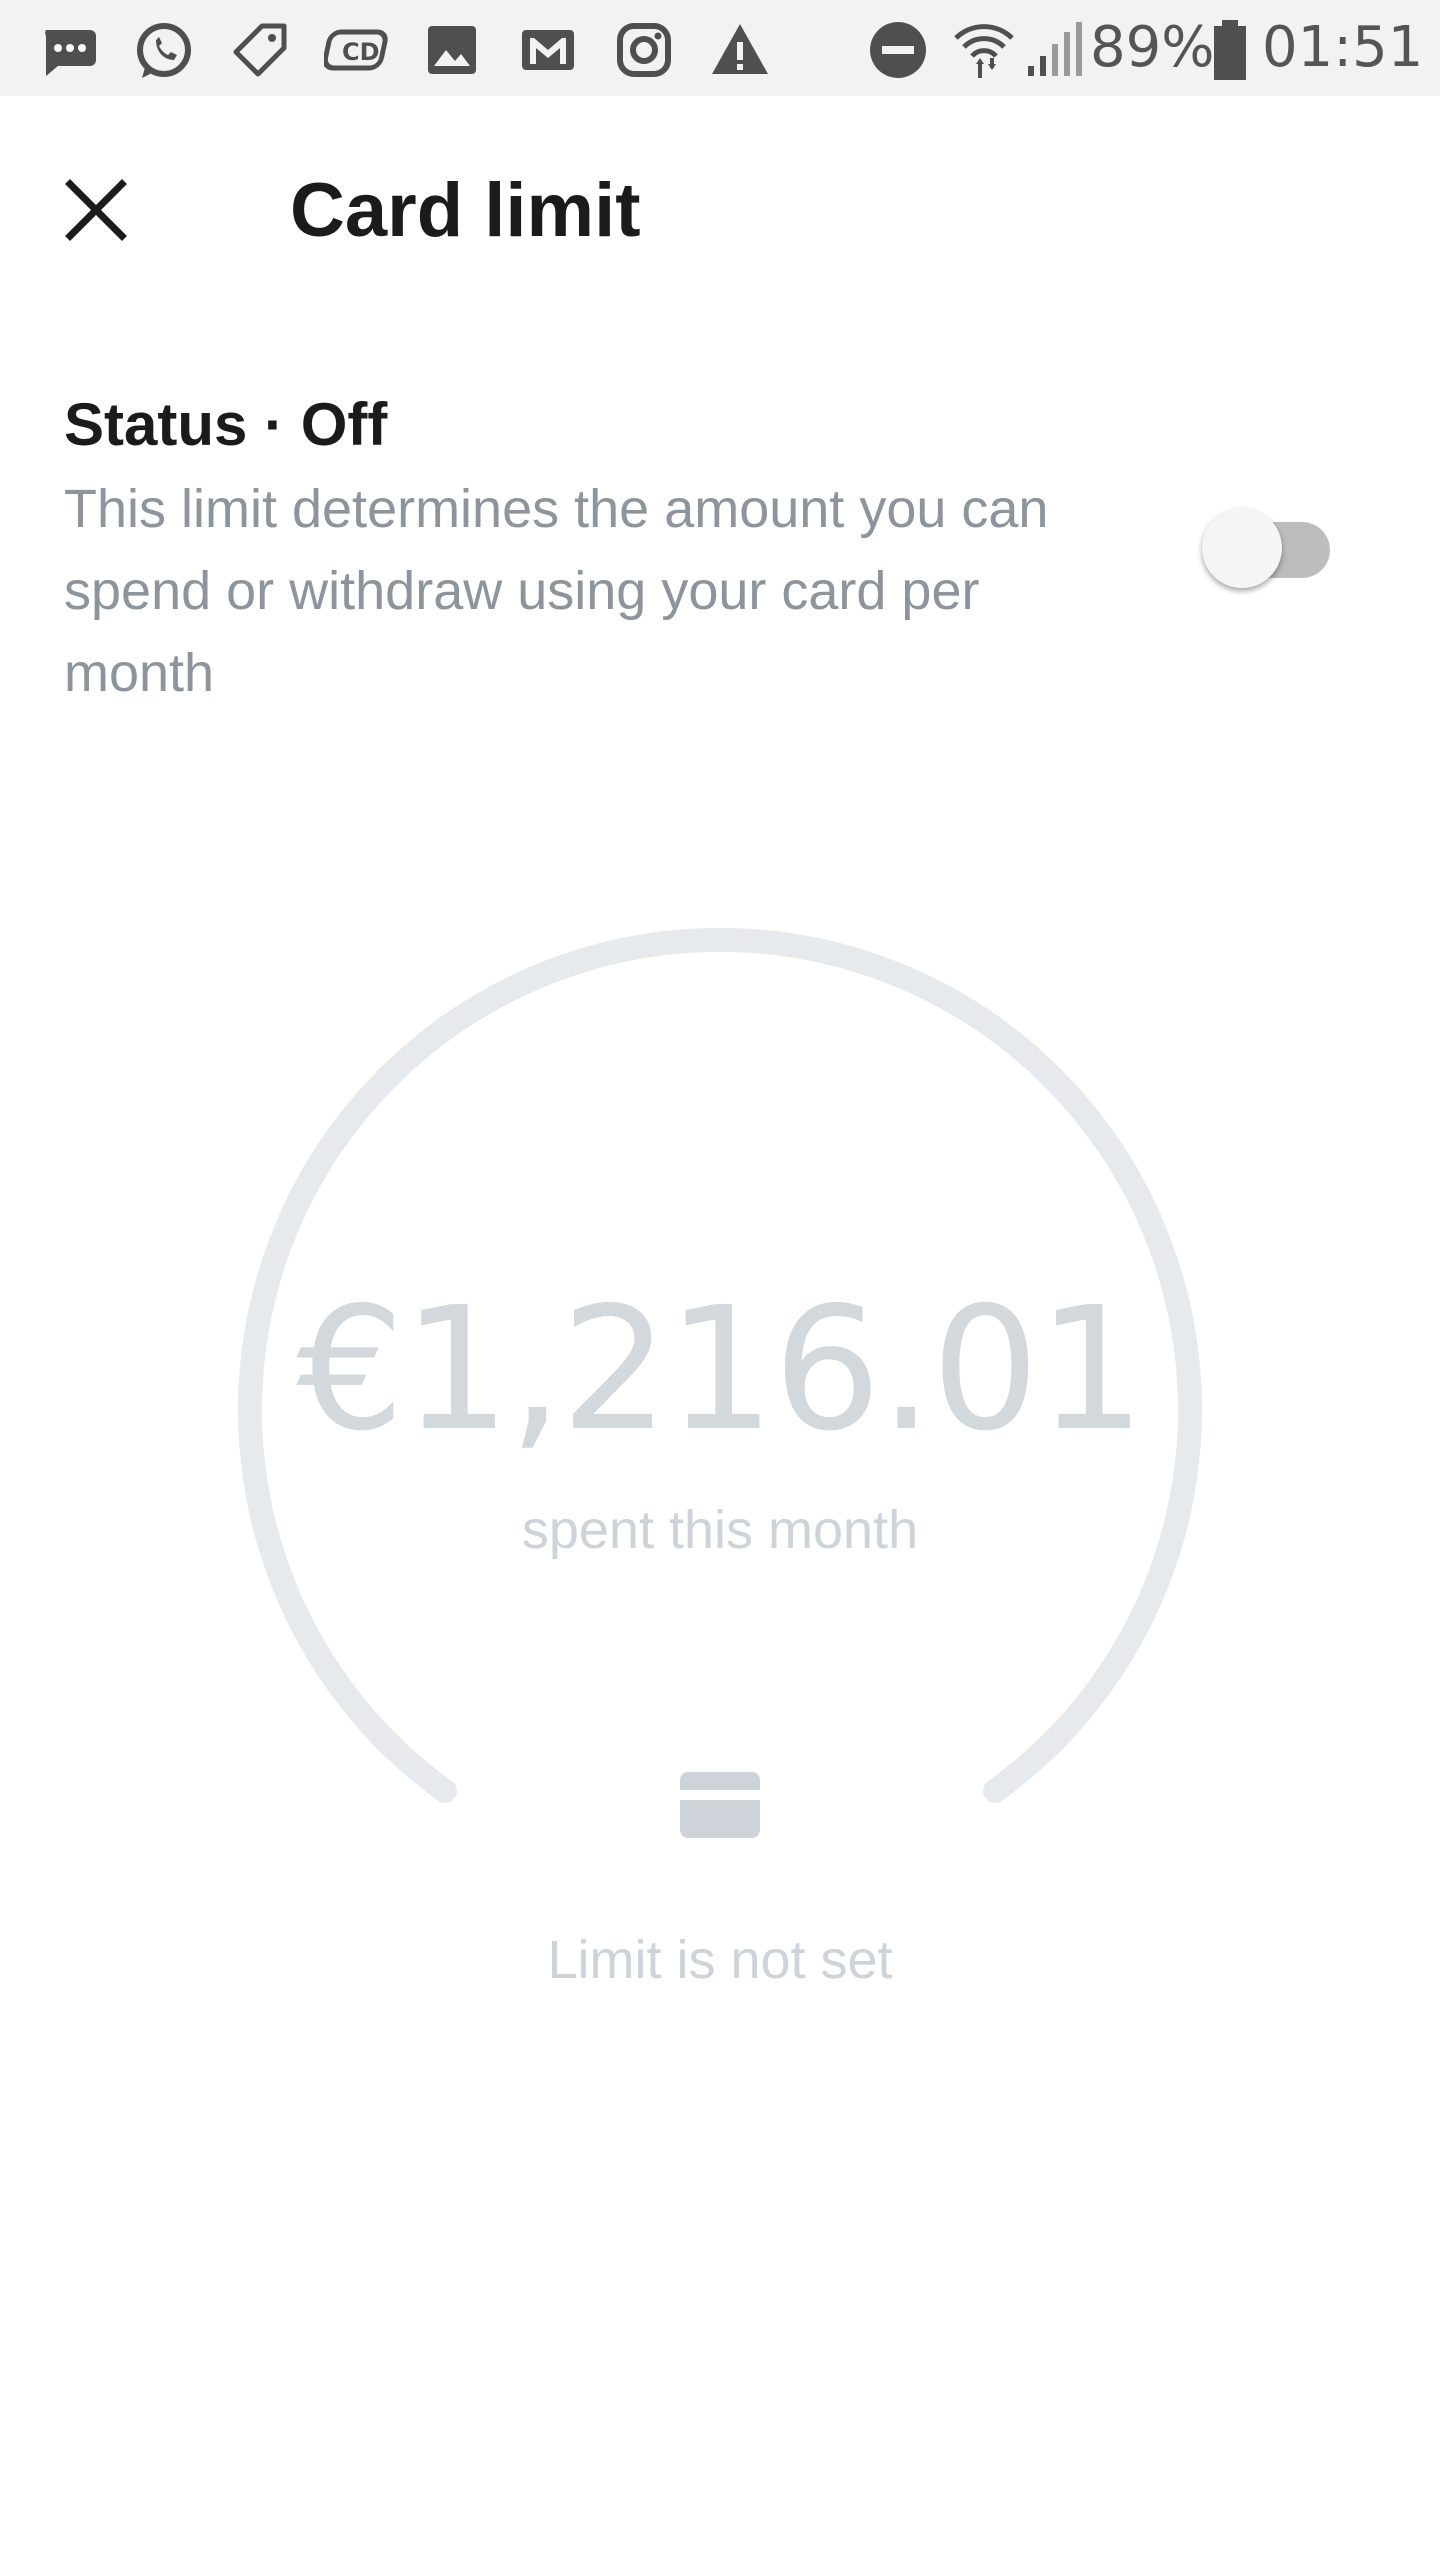 This screenshot has height=2560, width=1440. What do you see at coordinates (361, 52) in the screenshot?
I see `svg-text: CD` at bounding box center [361, 52].